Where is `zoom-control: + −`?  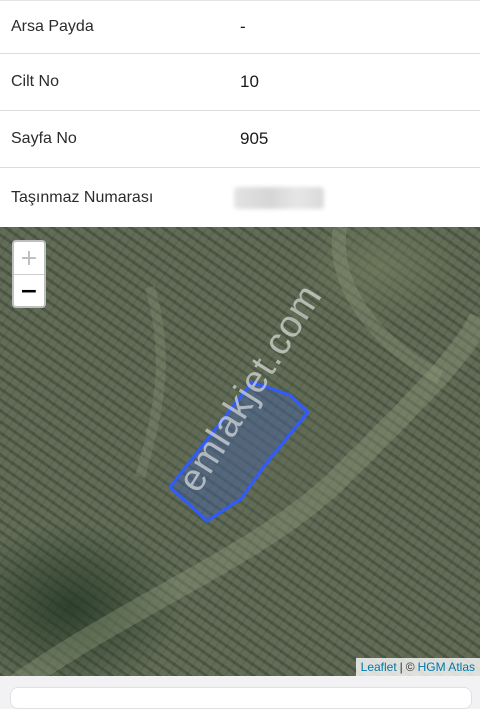 zoom-control: + − is located at coordinates (29, 274).